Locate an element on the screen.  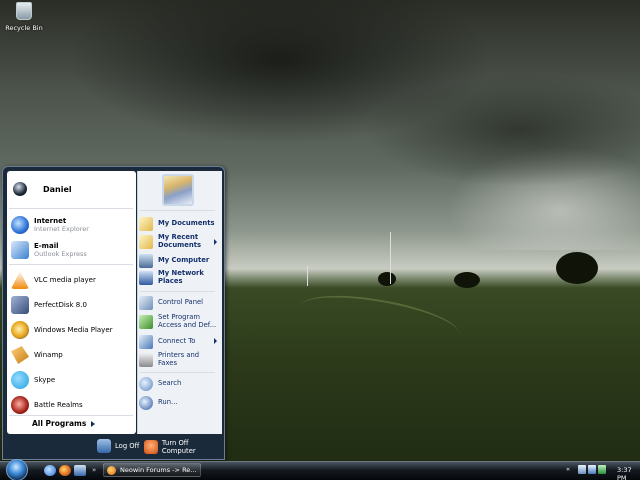
desktop-icon-recycle-bin: Recycle Bin is located at coordinates (24, 17).